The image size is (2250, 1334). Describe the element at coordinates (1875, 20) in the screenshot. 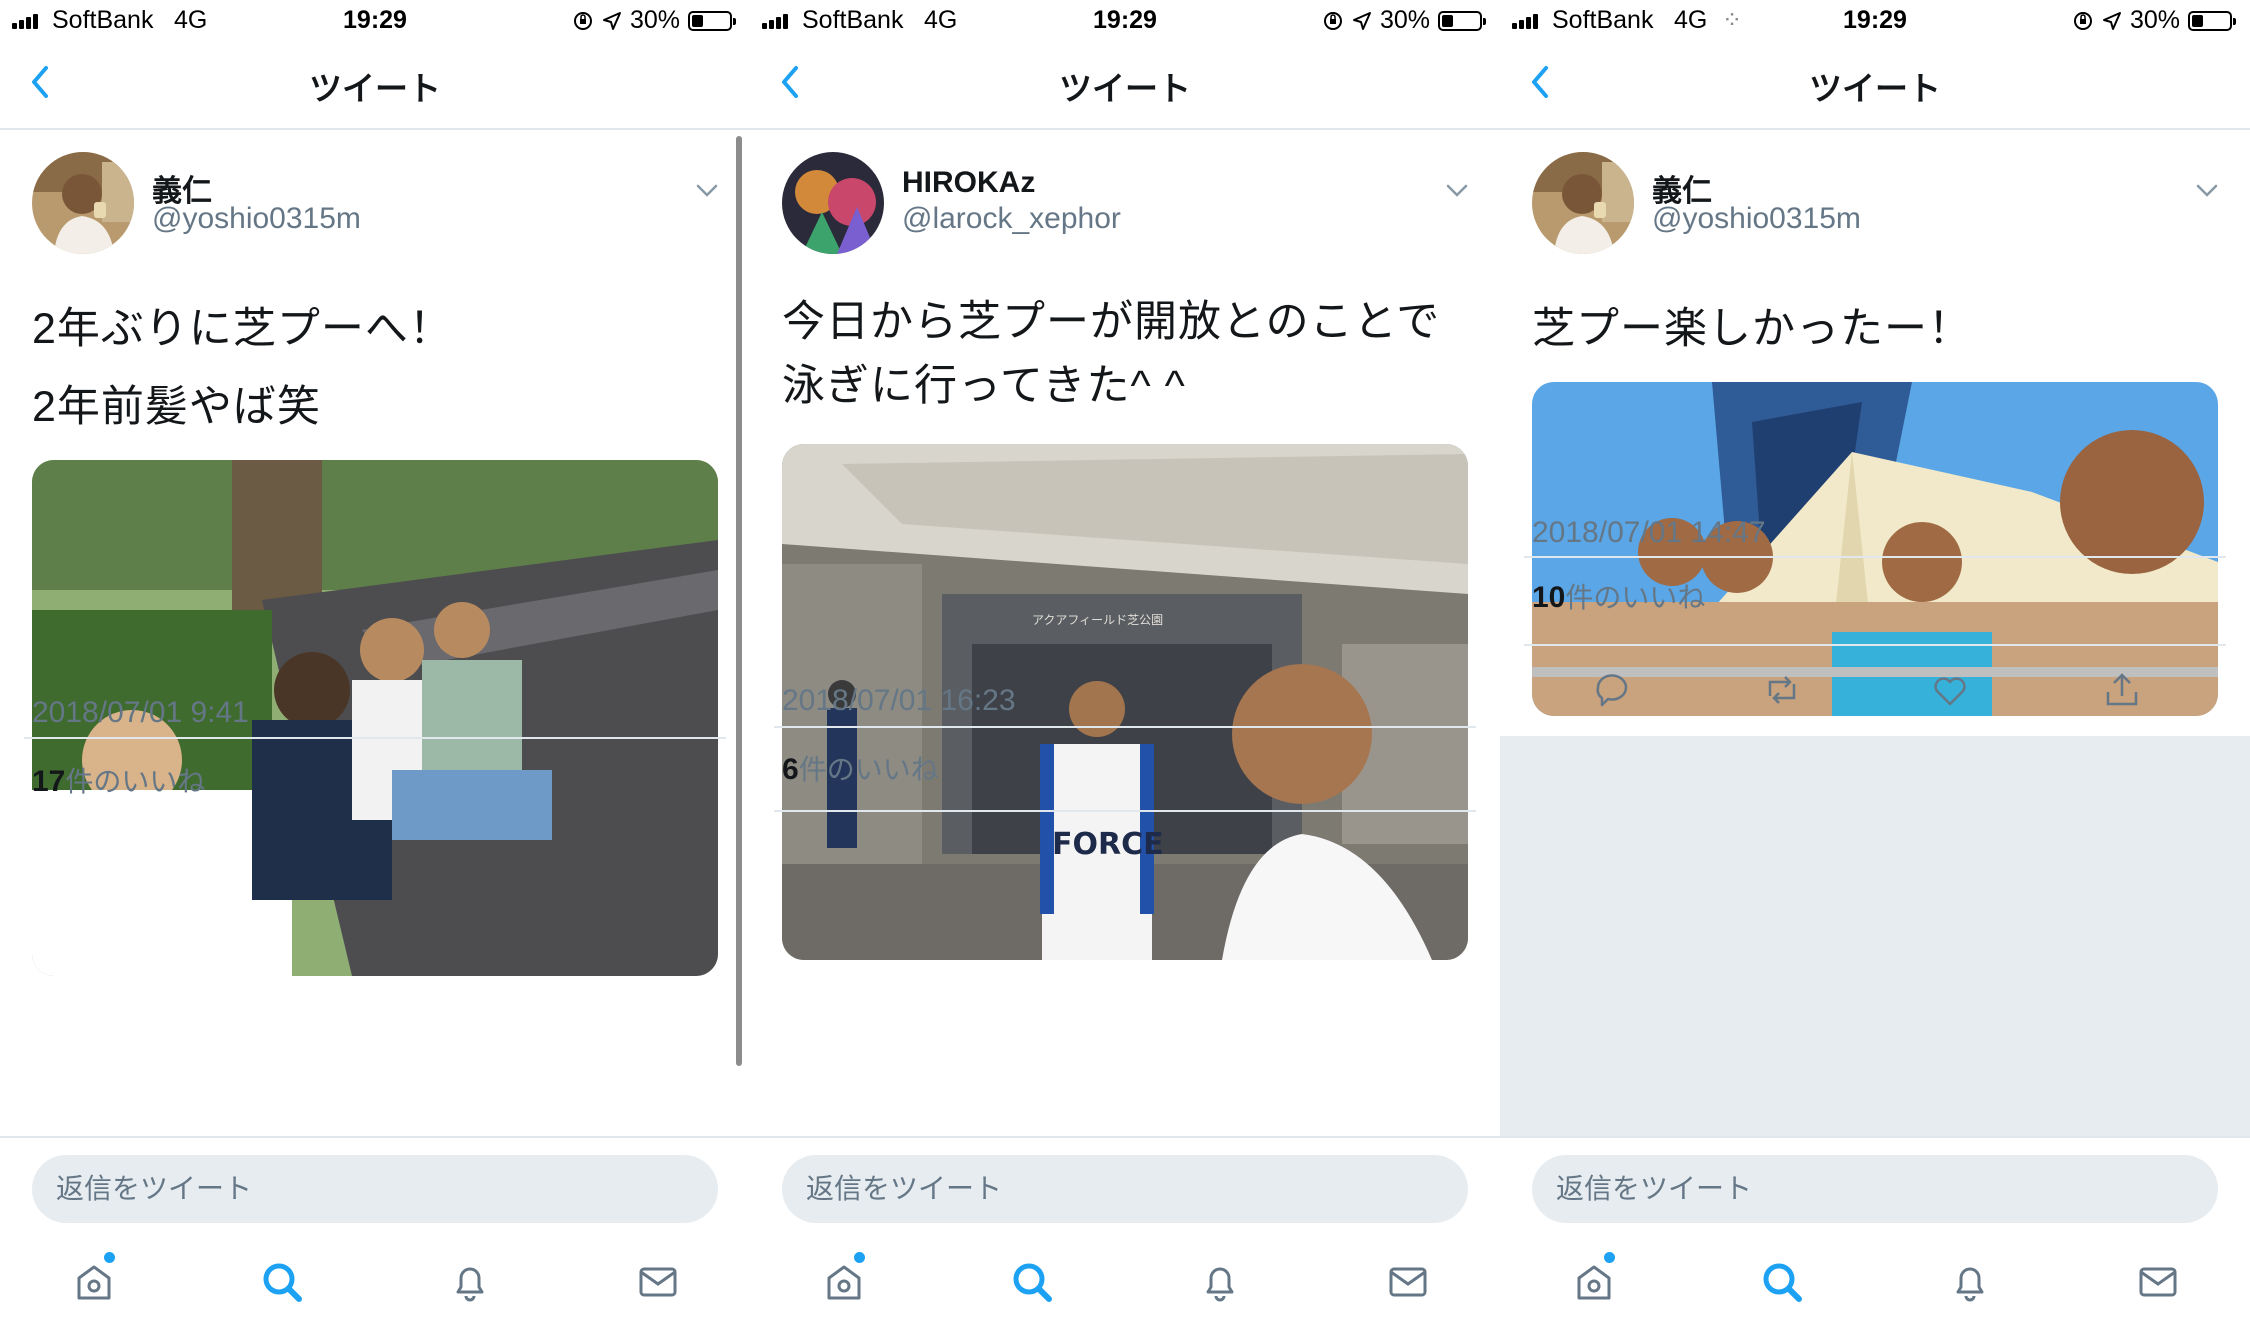

I see `status-bar: SoftBank 4G ⁘ 19:29 30%` at that location.